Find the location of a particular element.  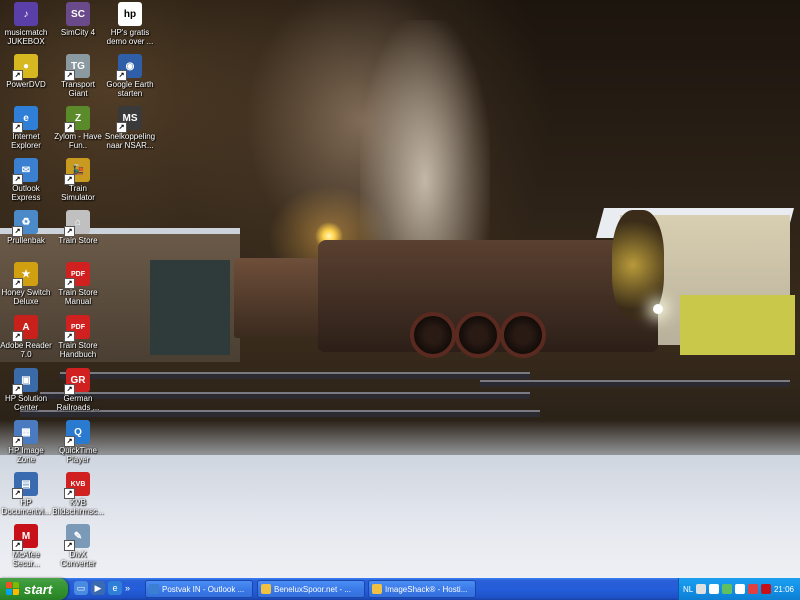

wallpaper-shed-door is located at coordinates (190, 307).